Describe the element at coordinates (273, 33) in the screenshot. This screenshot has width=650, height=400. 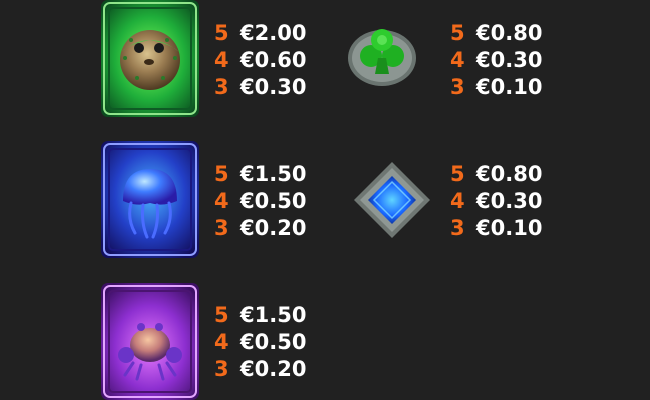
I see `payout-value: €2.00` at that location.